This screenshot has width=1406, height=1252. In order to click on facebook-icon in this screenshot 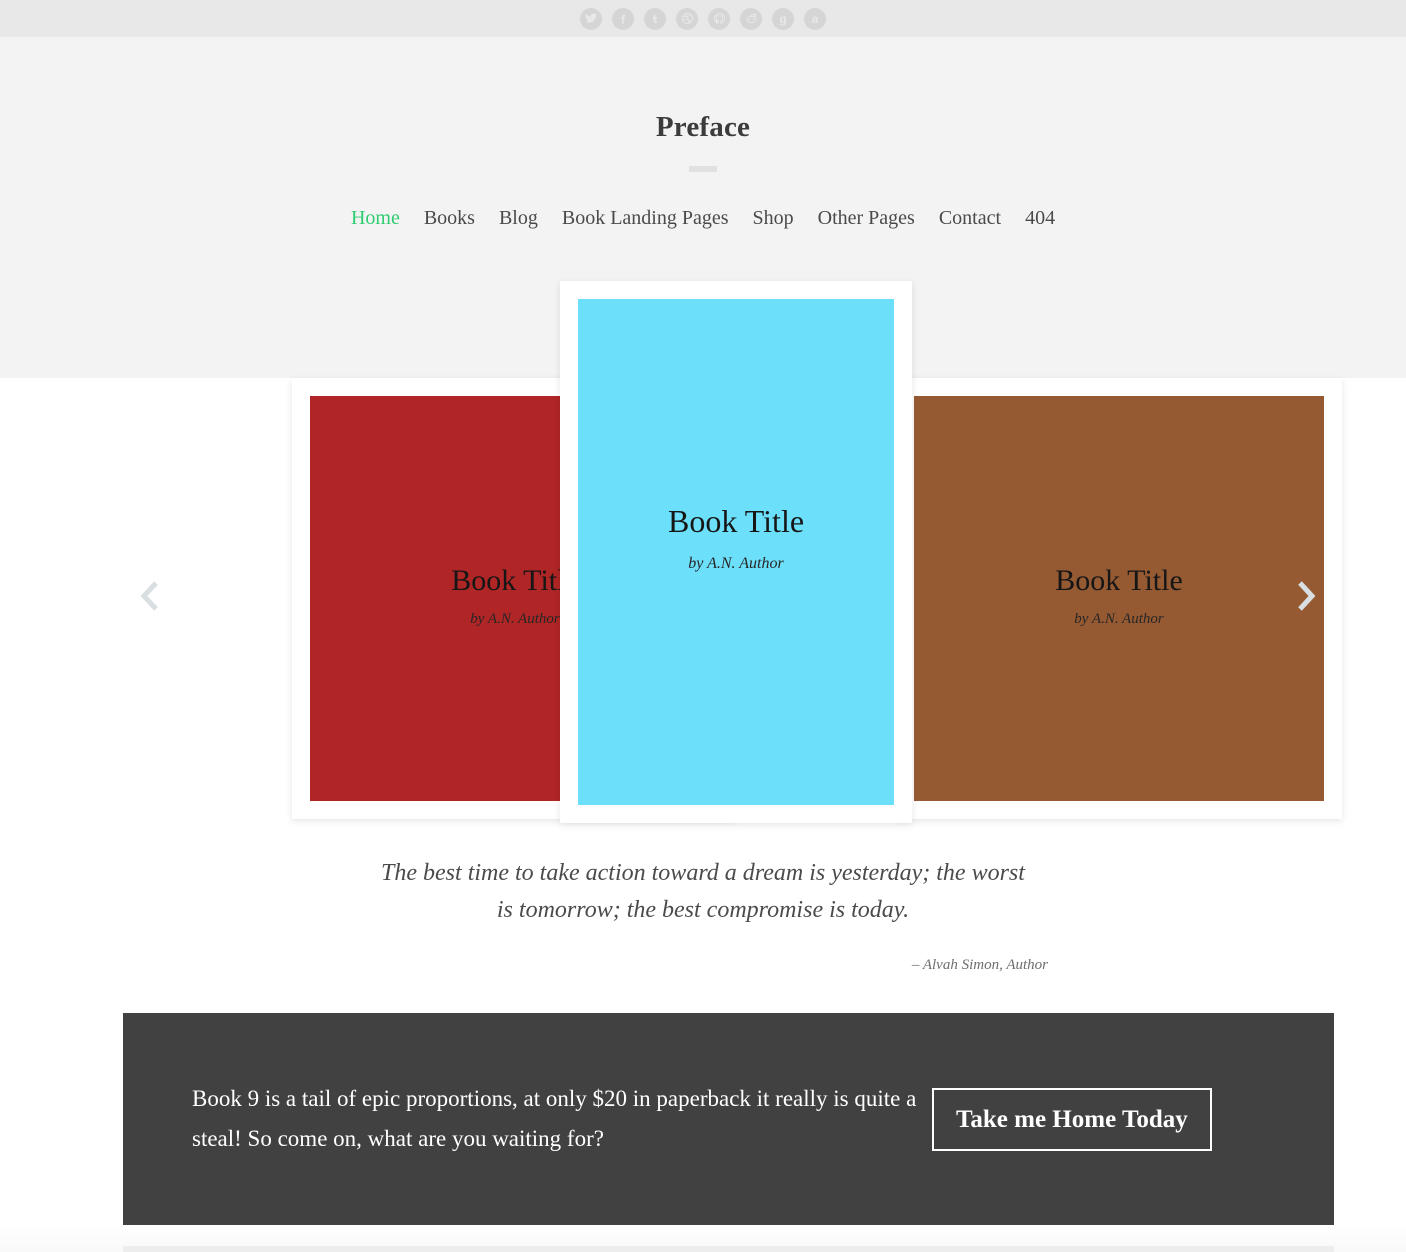, I will do `click(623, 18)`.